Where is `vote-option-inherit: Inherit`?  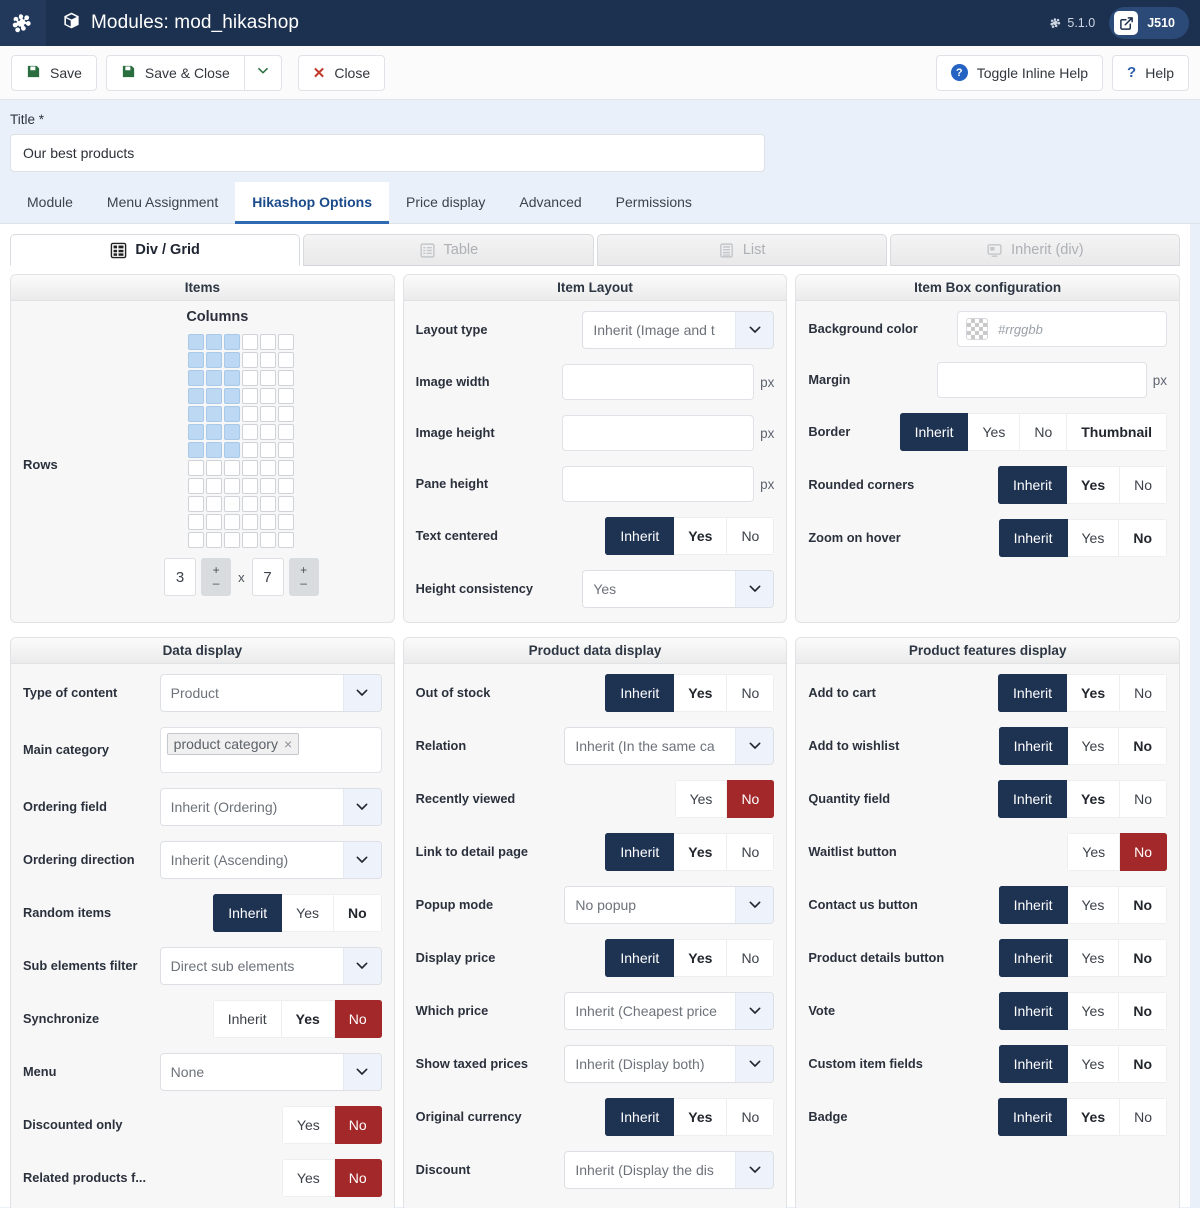
vote-option-inherit: Inherit is located at coordinates (1033, 1011).